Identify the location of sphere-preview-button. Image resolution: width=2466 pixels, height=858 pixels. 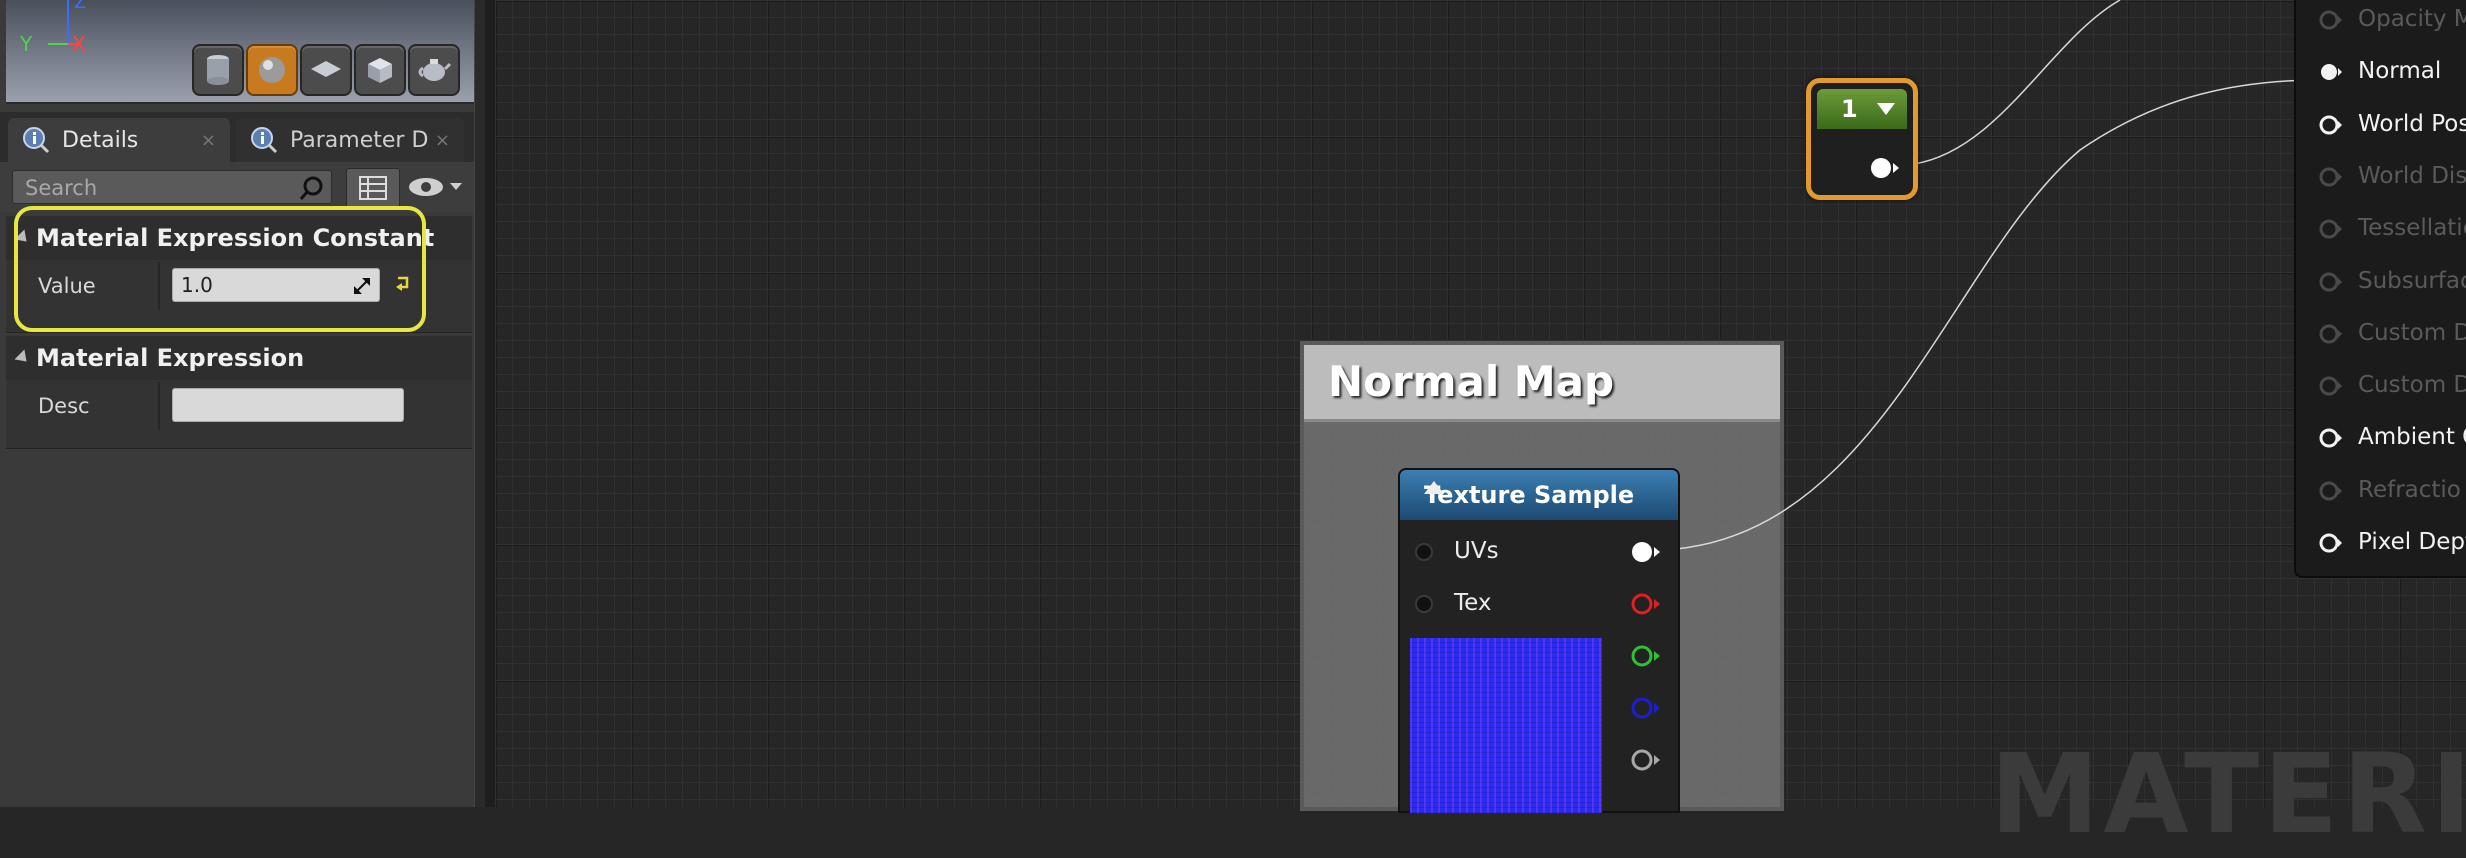
(272, 70).